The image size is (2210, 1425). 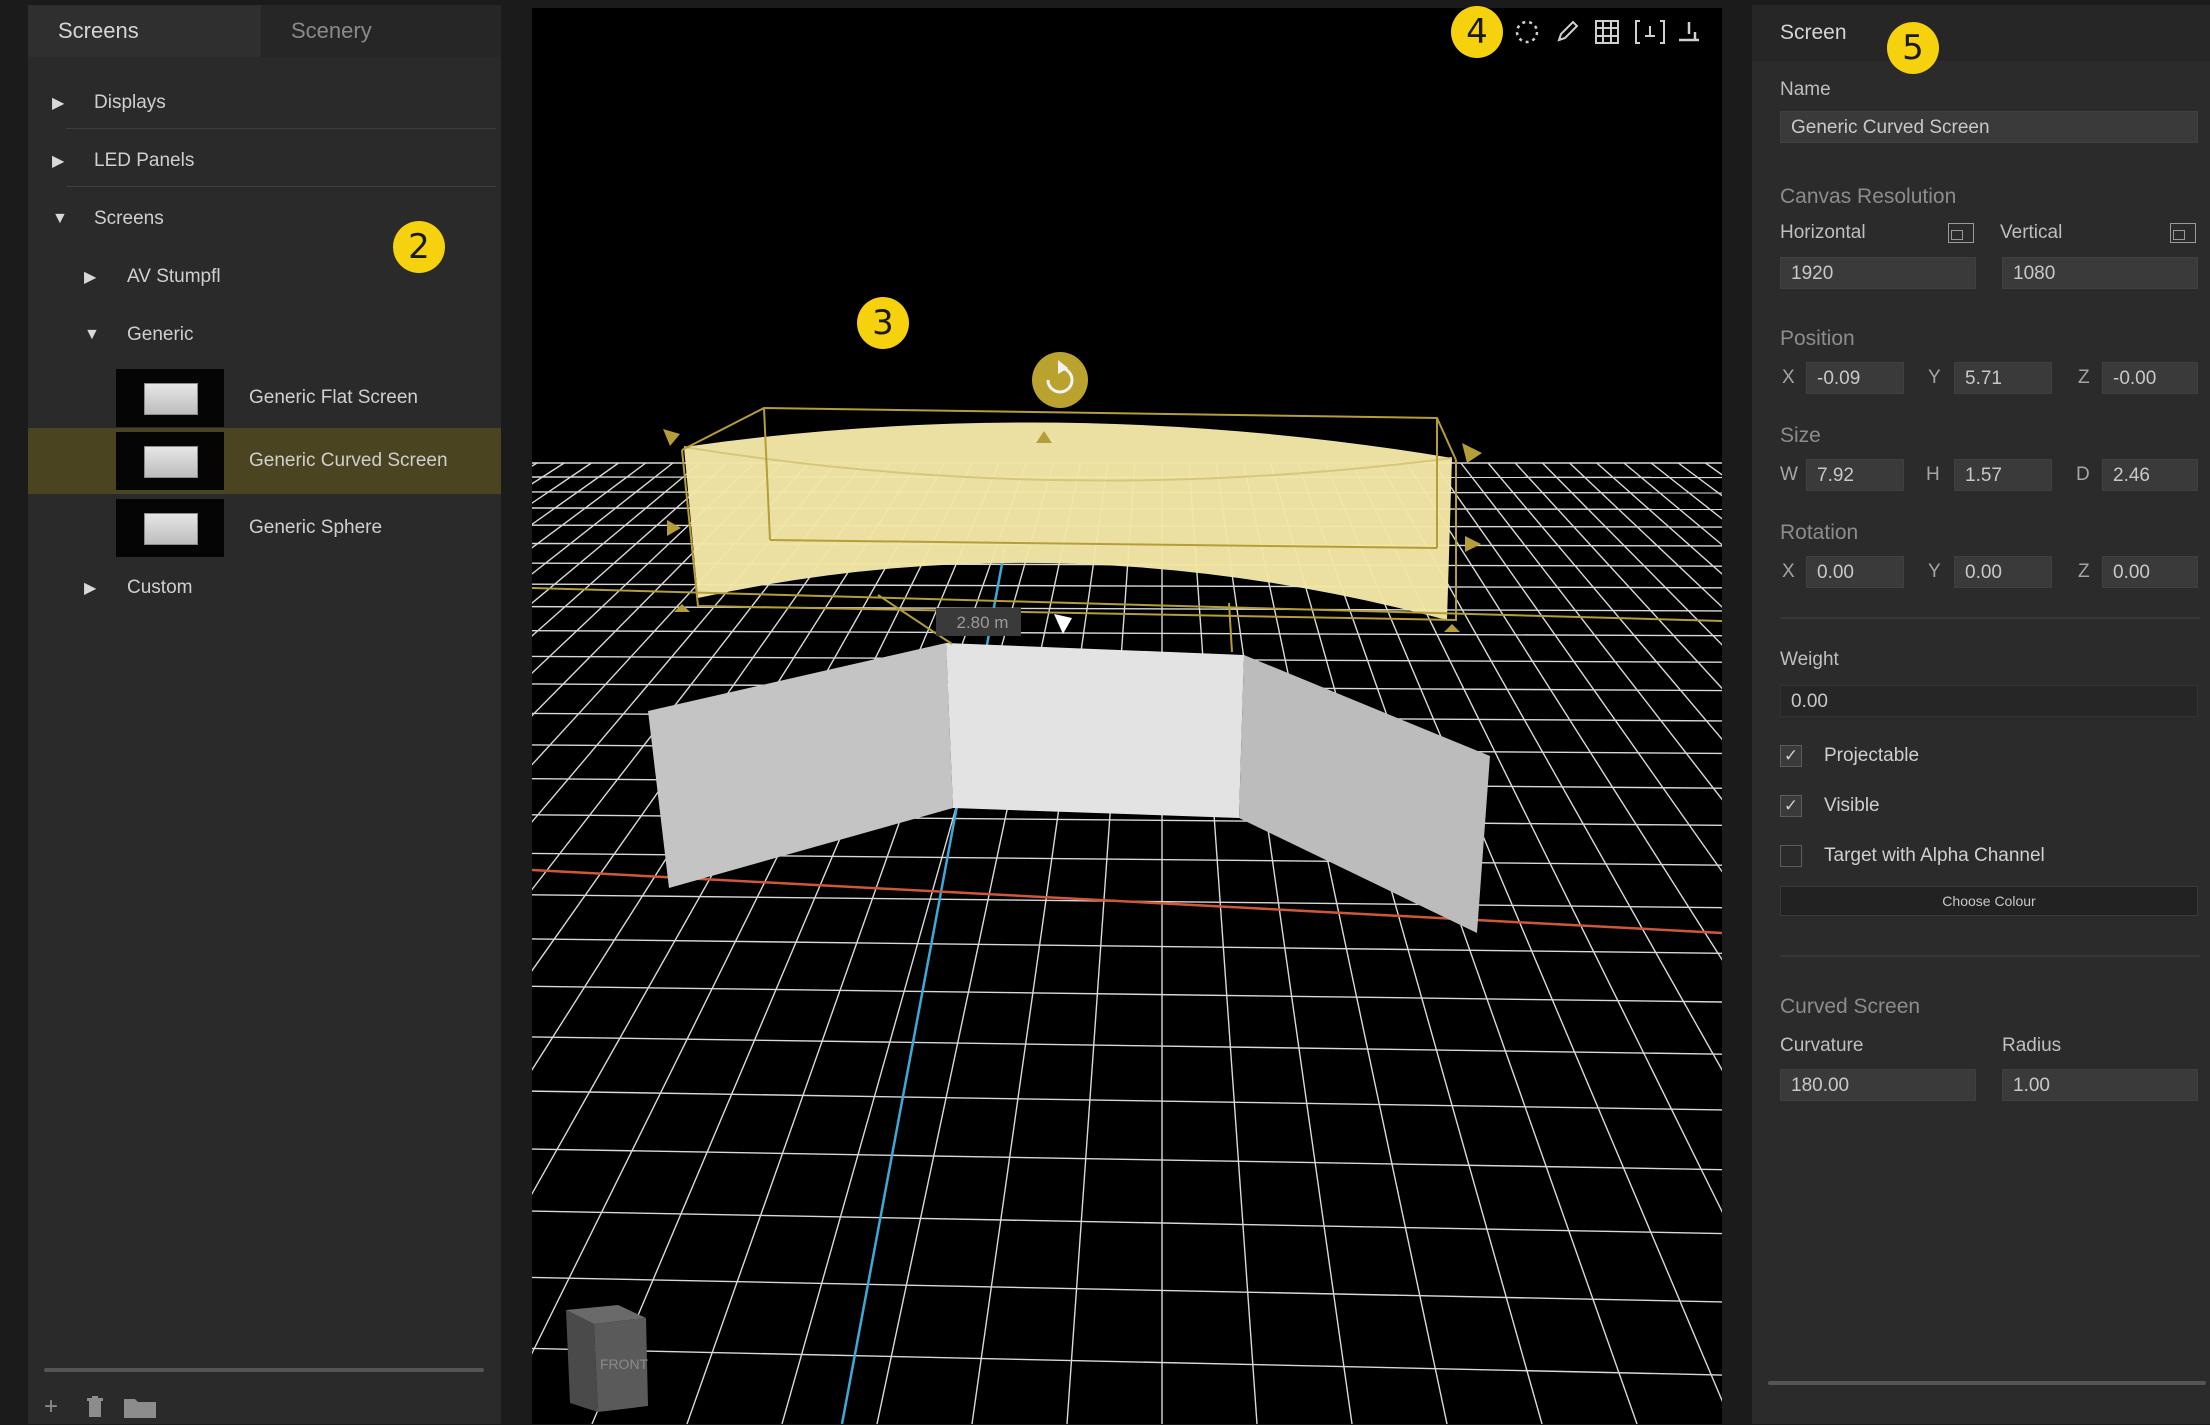 What do you see at coordinates (1981, 33) in the screenshot?
I see `properties-header: Screen` at bounding box center [1981, 33].